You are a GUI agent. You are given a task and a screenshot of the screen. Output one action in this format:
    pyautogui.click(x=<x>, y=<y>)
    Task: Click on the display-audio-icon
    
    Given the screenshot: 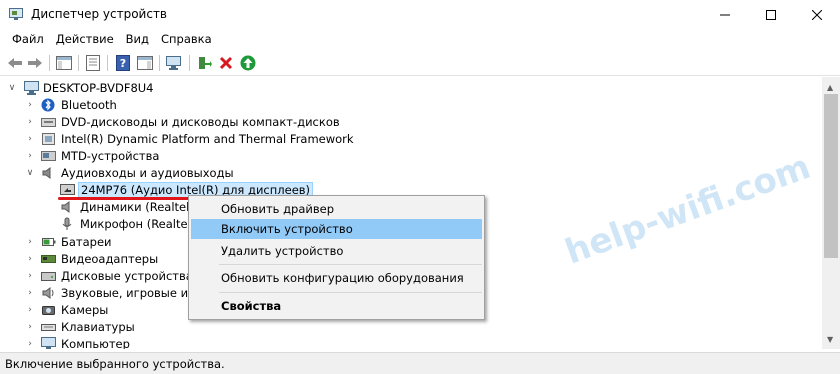 What is the action you would take?
    pyautogui.click(x=67, y=190)
    